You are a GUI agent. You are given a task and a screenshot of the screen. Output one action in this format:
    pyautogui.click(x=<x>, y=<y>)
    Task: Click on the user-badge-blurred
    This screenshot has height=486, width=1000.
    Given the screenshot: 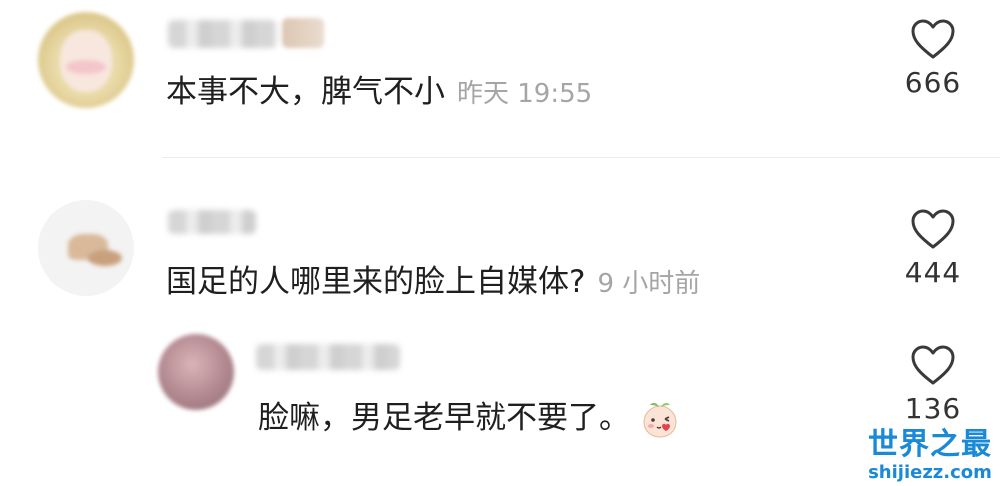 What is the action you would take?
    pyautogui.click(x=303, y=33)
    